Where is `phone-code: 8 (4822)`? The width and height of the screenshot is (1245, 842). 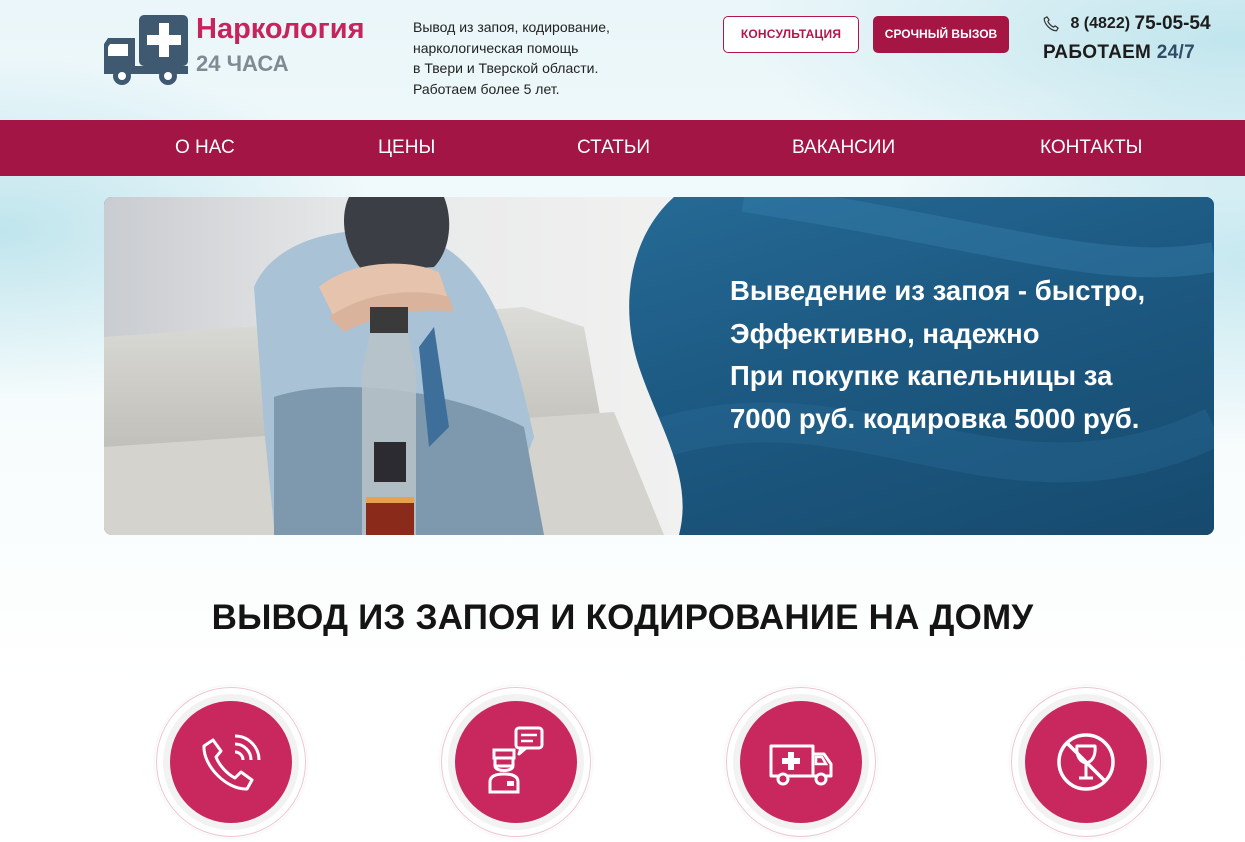 phone-code: 8 (4822) is located at coordinates (1100, 23).